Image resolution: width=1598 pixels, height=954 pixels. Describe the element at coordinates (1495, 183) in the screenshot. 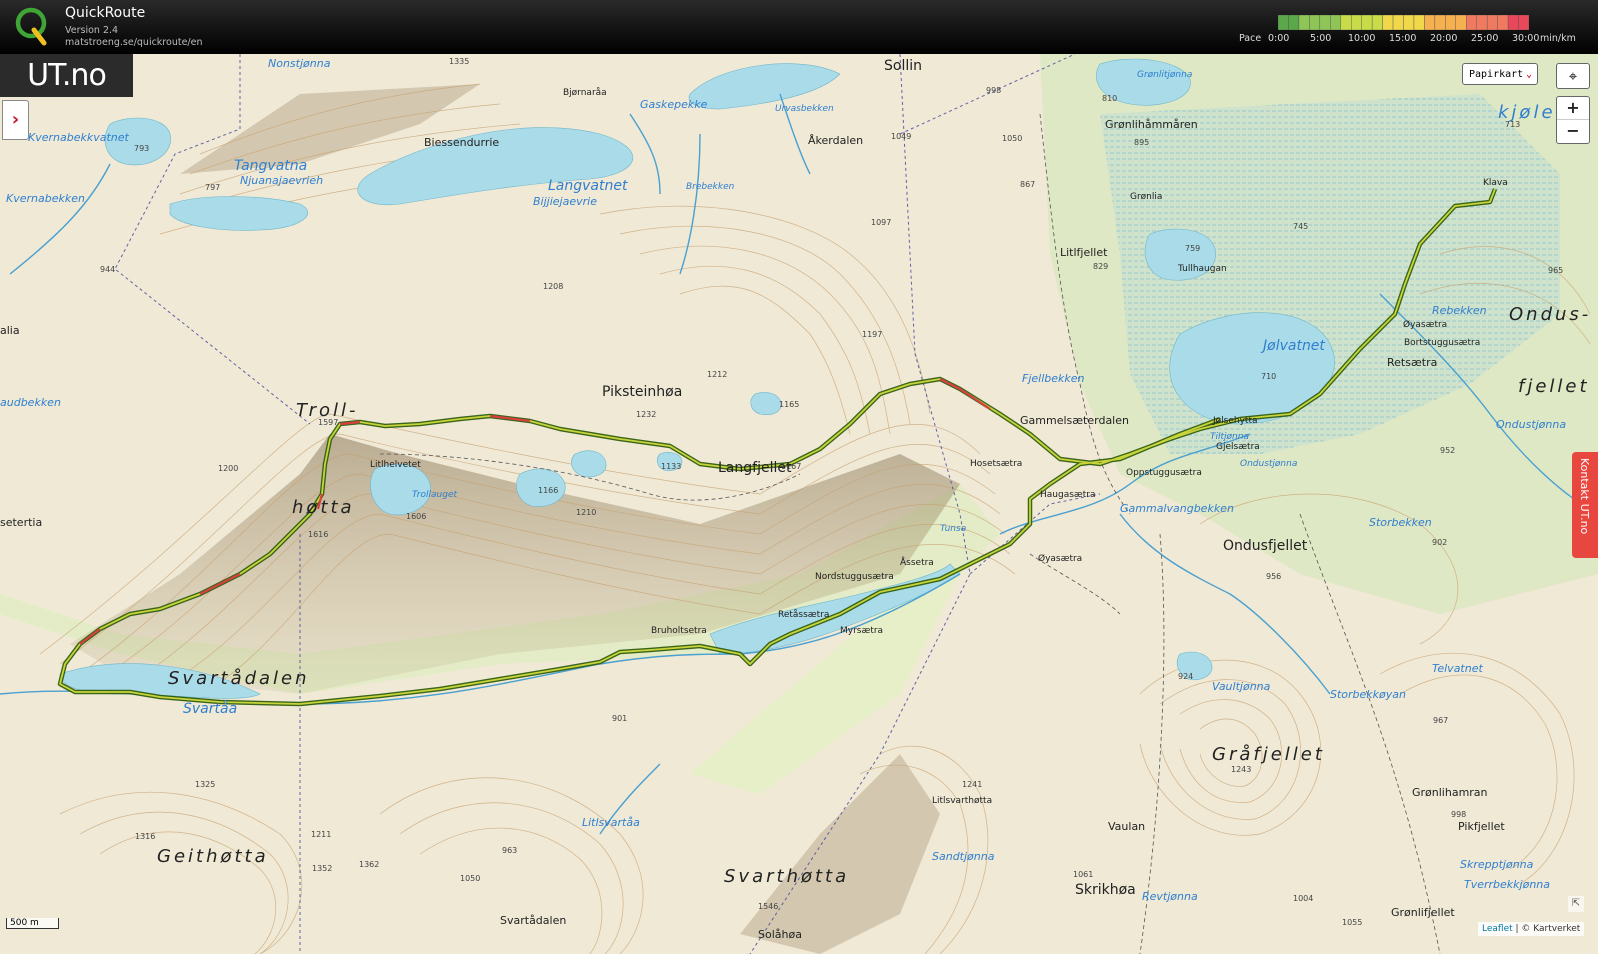

I see `place-label: Klava` at that location.